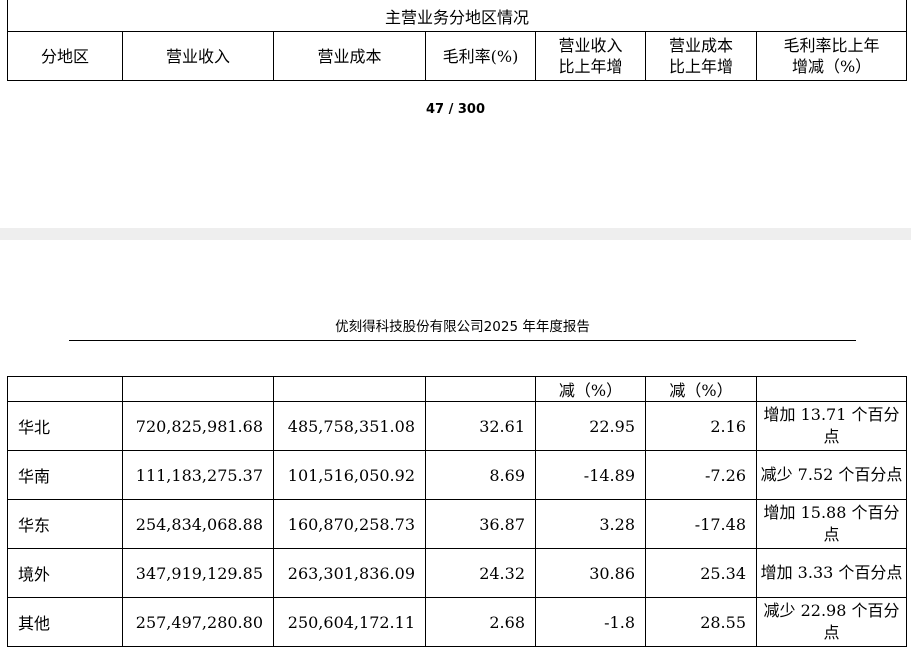  Describe the element at coordinates (455, 109) in the screenshot. I see `page-number: 47 / 300` at that location.